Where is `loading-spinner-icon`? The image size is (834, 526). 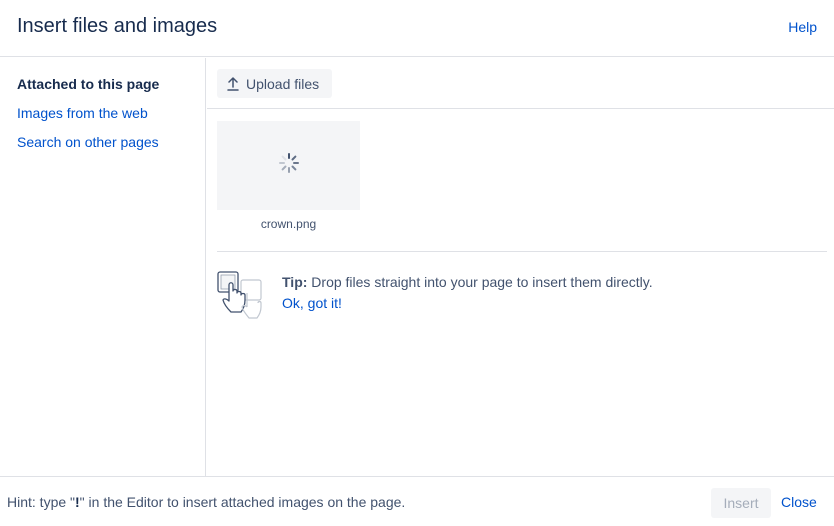 loading-spinner-icon is located at coordinates (289, 165).